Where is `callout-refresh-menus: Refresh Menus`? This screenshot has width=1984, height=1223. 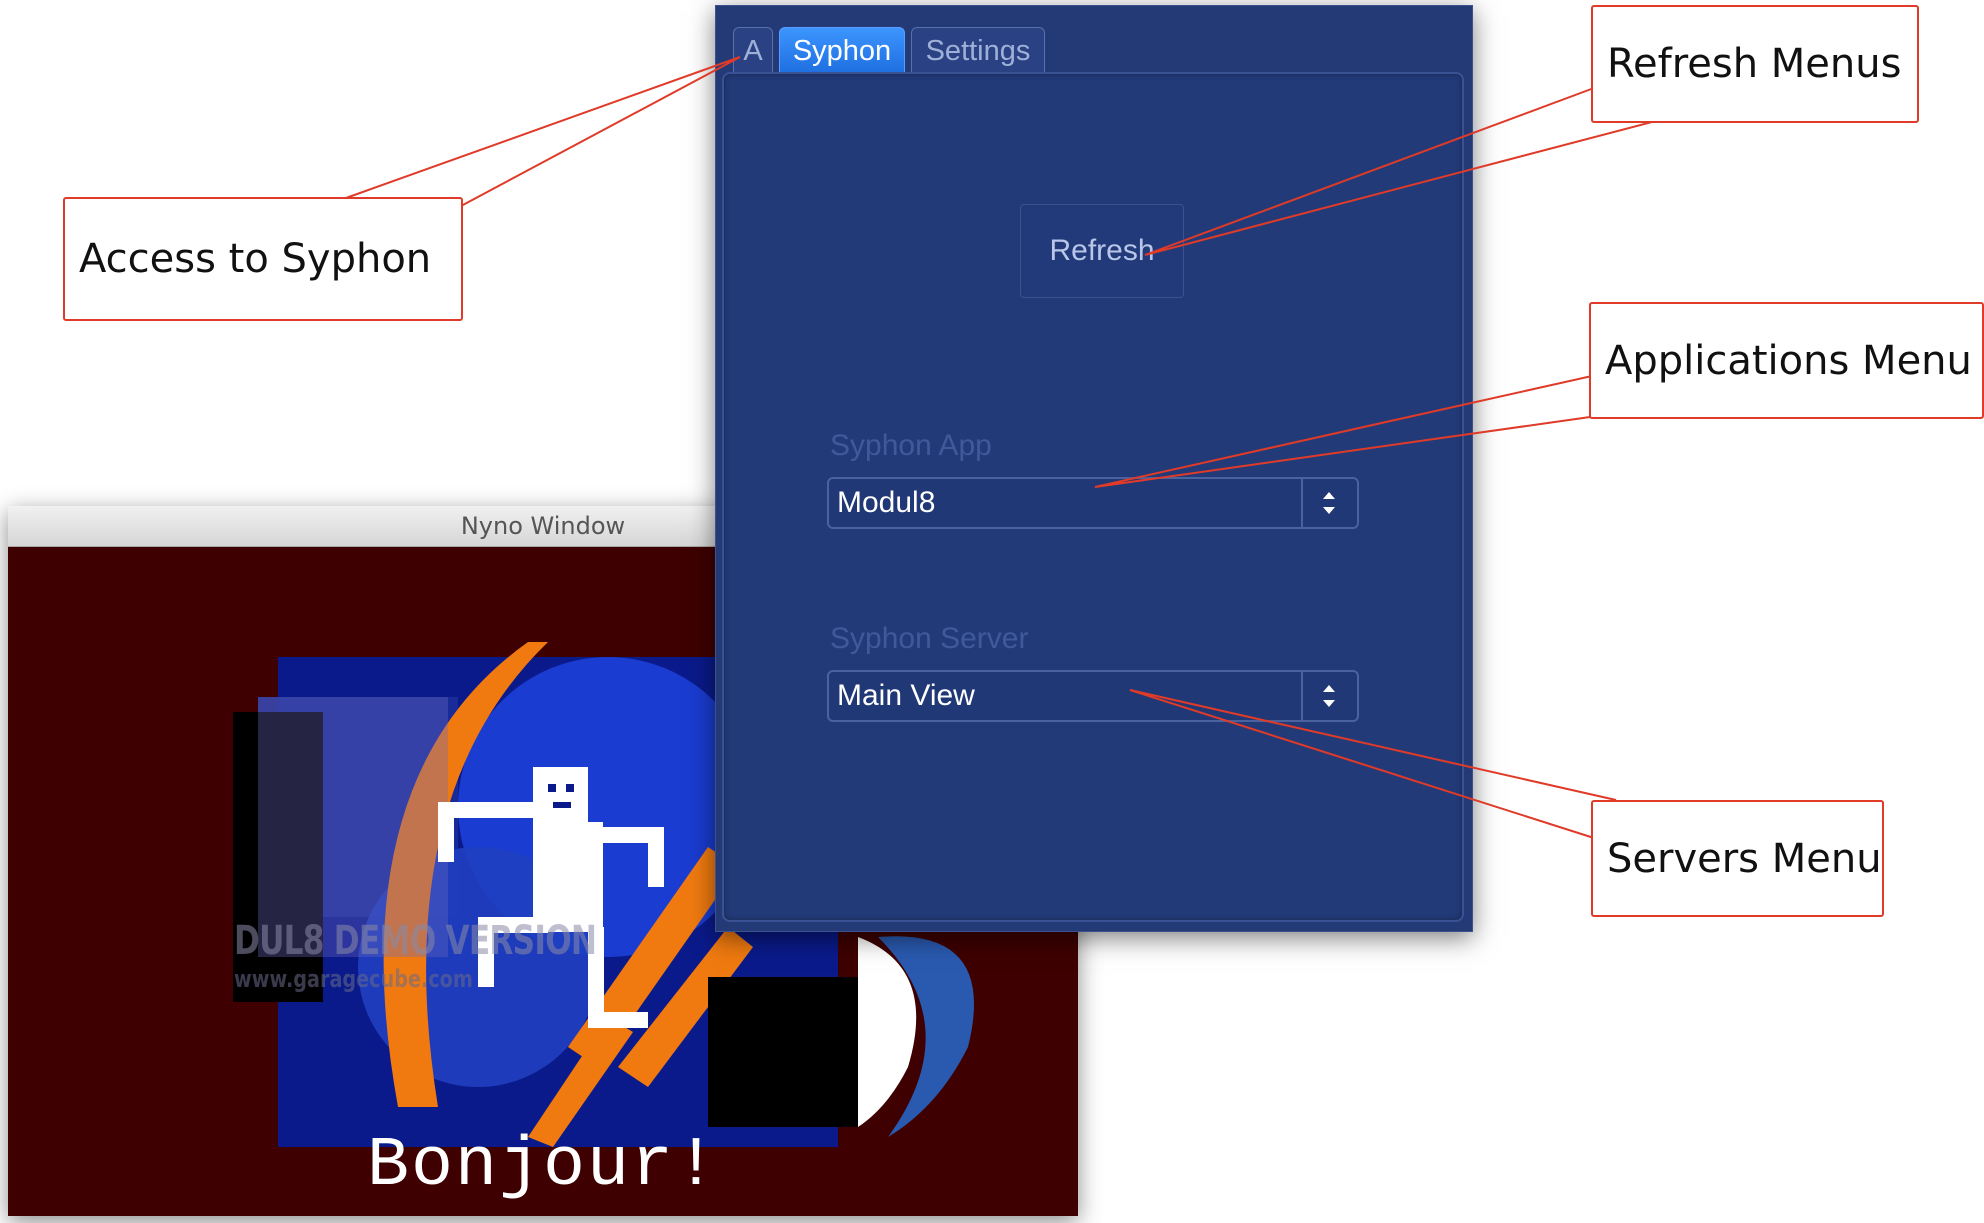 callout-refresh-menus: Refresh Menus is located at coordinates (1755, 64).